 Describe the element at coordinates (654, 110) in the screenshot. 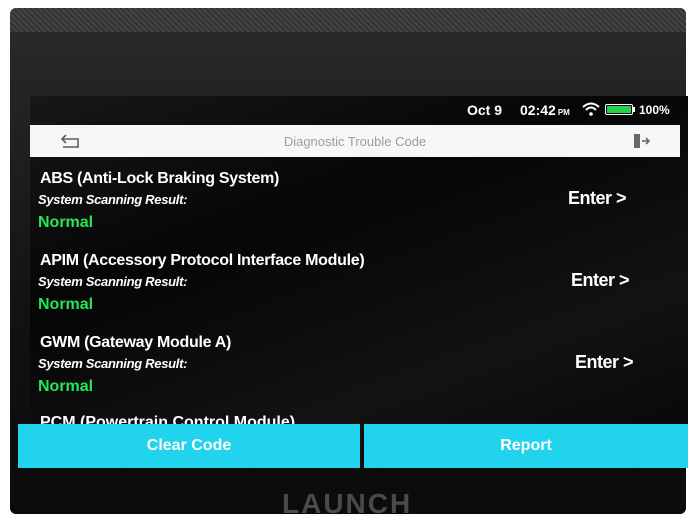

I see `battery-percent: 100%` at that location.